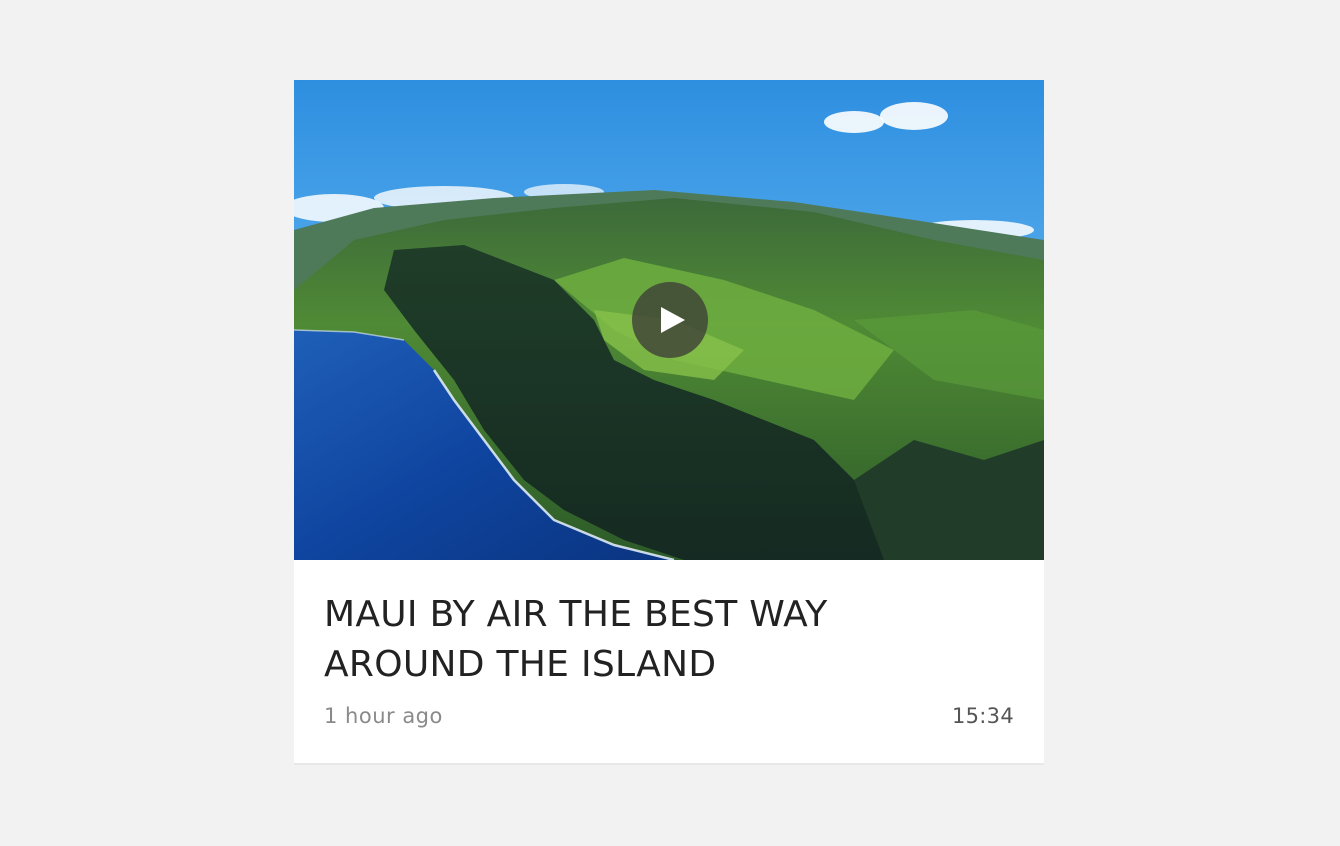 The image size is (1340, 846). I want to click on play-icon, so click(672, 320).